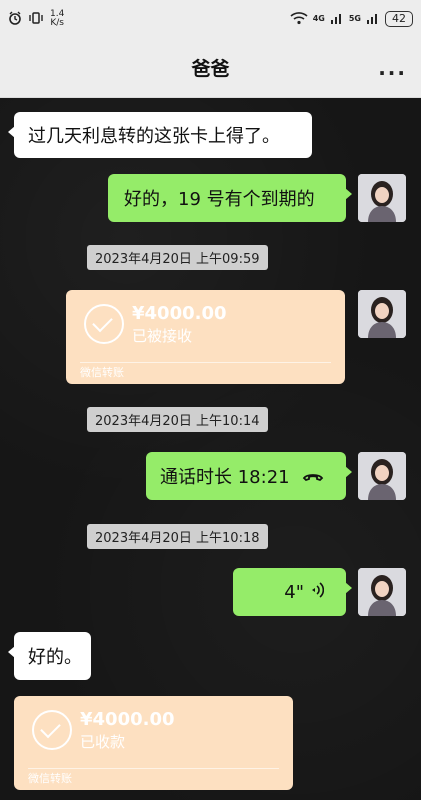  What do you see at coordinates (153, 743) in the screenshot?
I see `transfer-card: ¥4000.00 已收款 微信转账` at bounding box center [153, 743].